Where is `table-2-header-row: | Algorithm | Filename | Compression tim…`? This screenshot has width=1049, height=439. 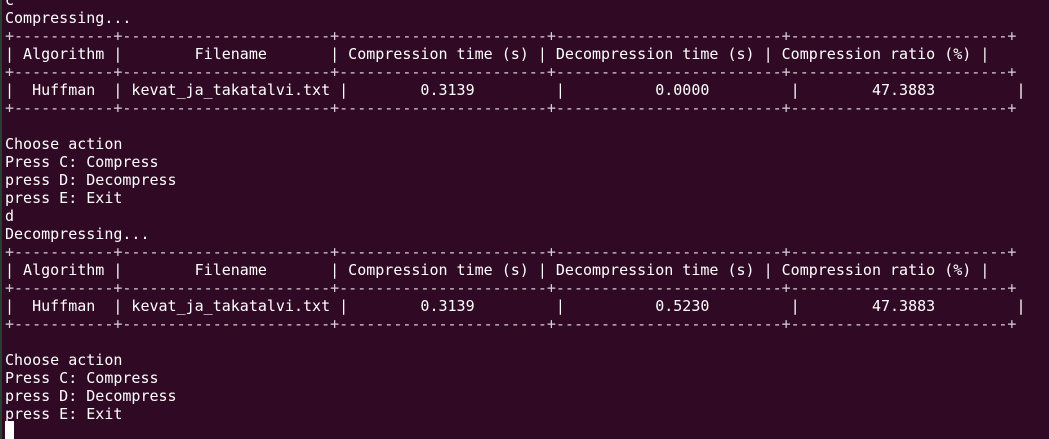 table-2-header-row: | Algorithm | Filename | Compression tim… is located at coordinates (497, 270).